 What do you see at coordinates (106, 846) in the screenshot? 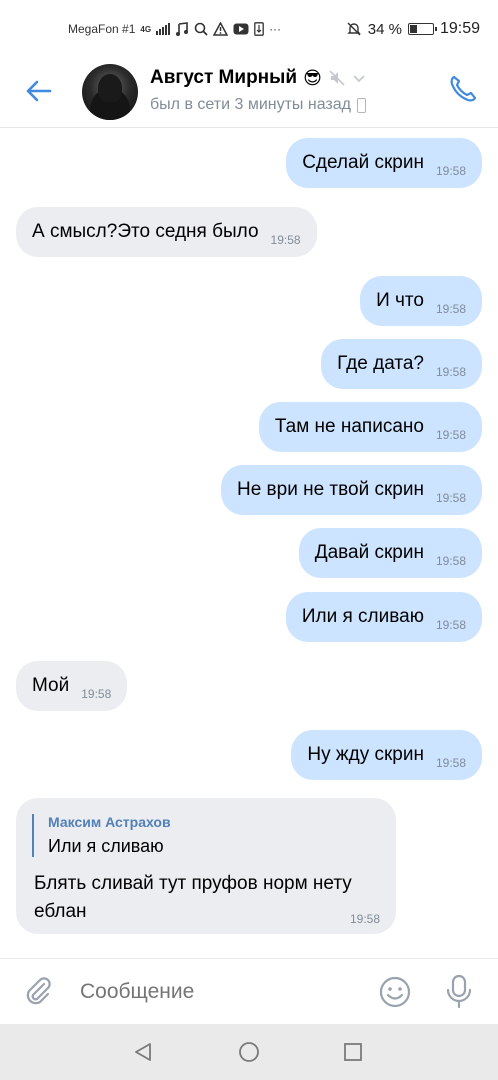
I see `quote-text: Или я сливаю` at bounding box center [106, 846].